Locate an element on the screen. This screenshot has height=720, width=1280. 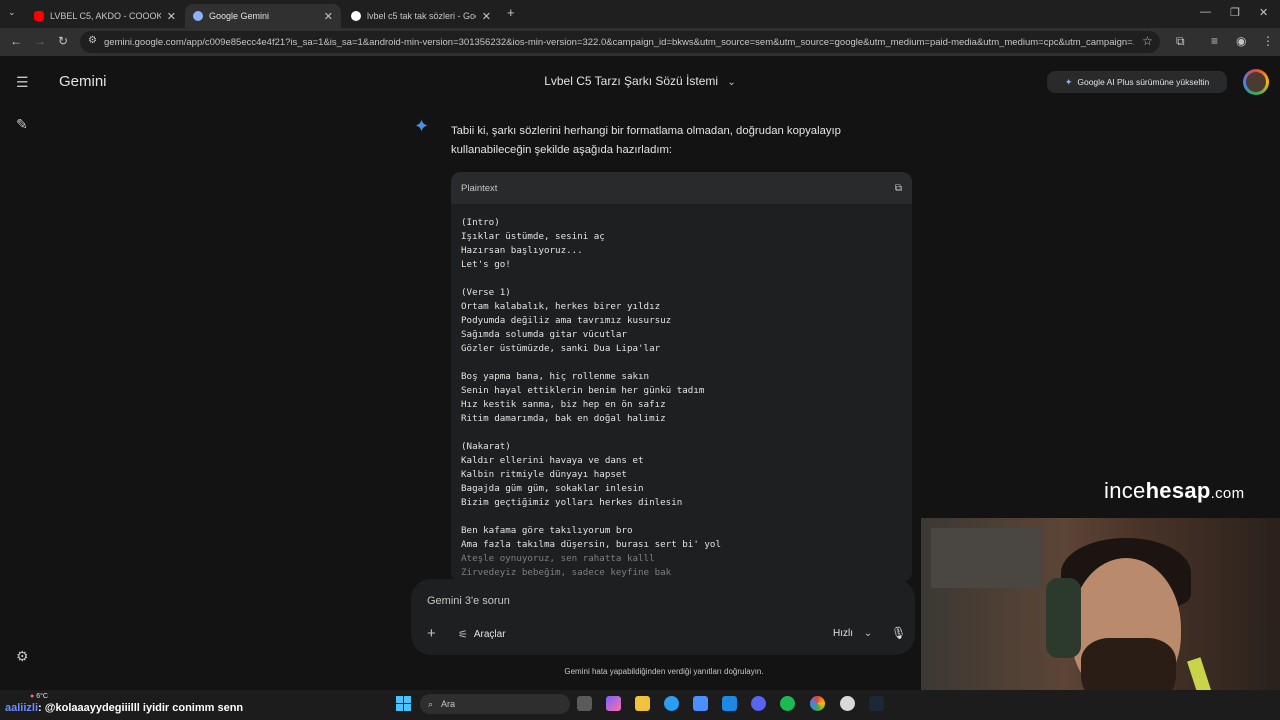
steam-icon is located at coordinates (876, 703).